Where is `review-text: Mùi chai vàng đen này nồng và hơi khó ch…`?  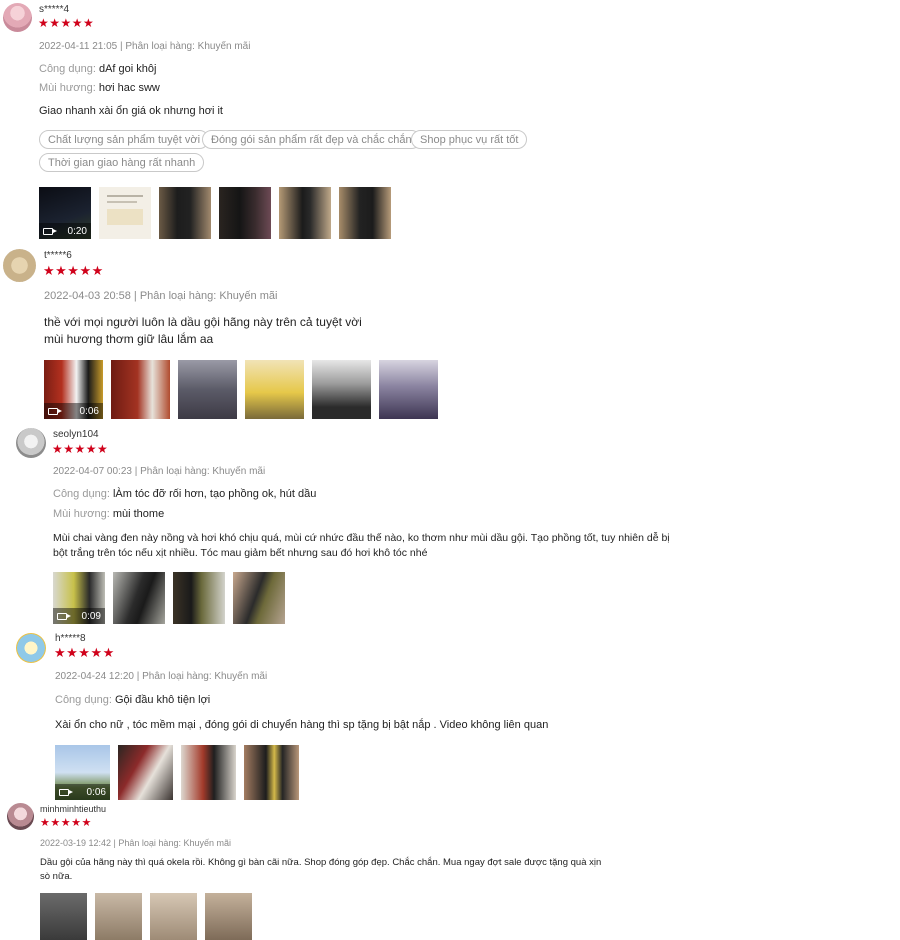
review-text: Mùi chai vàng đen này nồng và hơi khó ch… is located at coordinates (361, 546).